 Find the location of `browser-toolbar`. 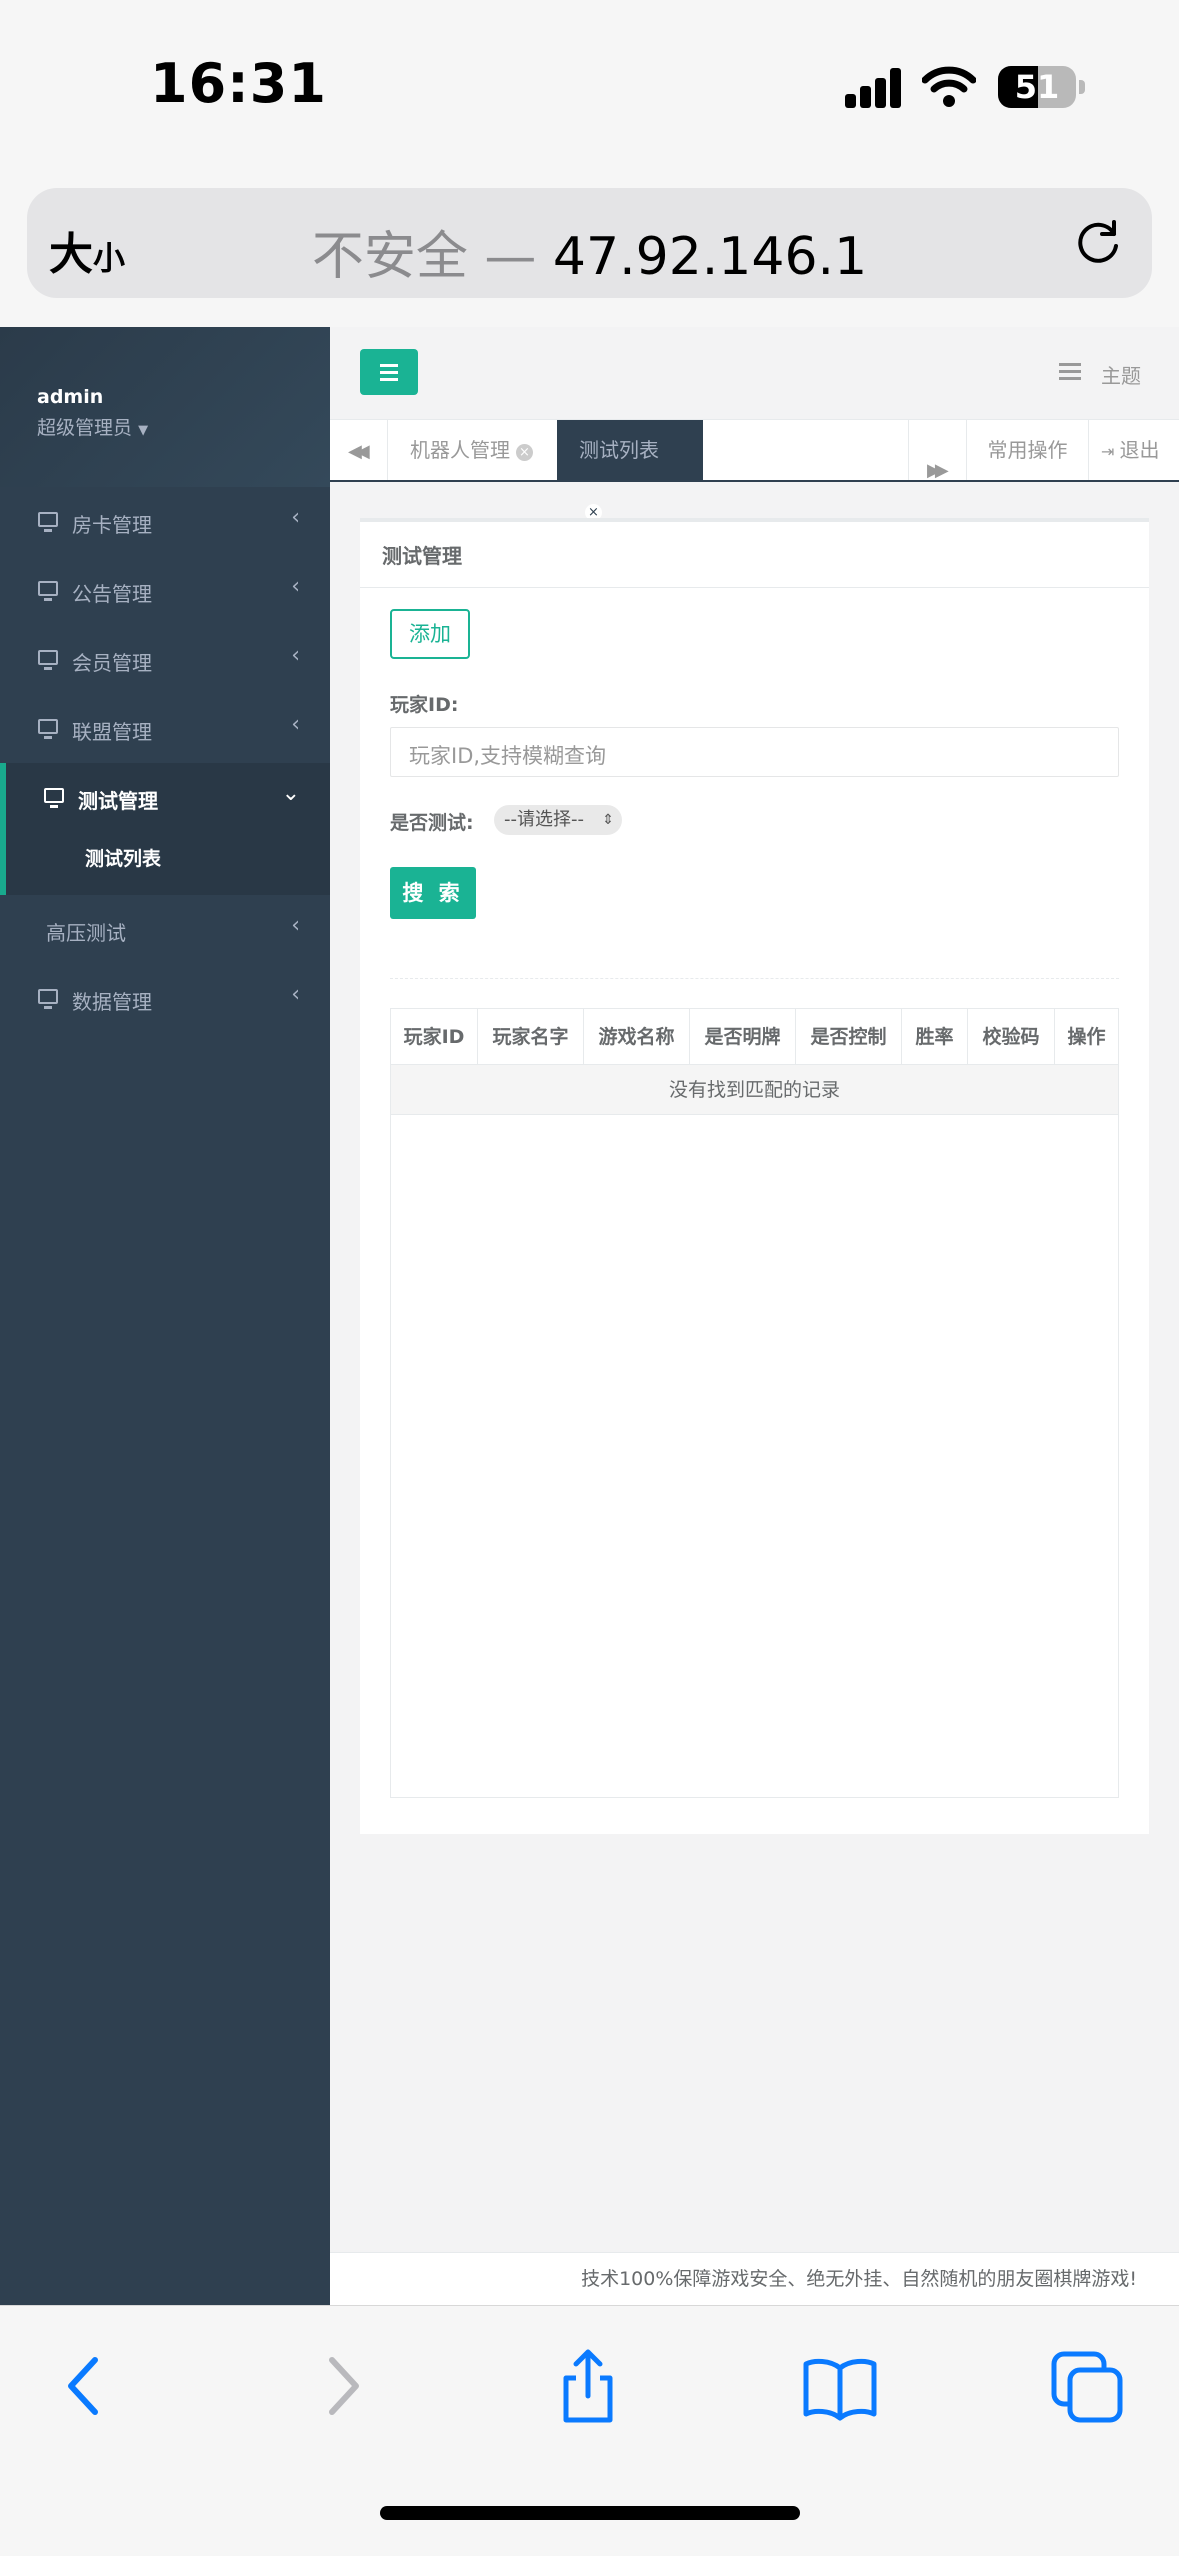

browser-toolbar is located at coordinates (589, 2430).